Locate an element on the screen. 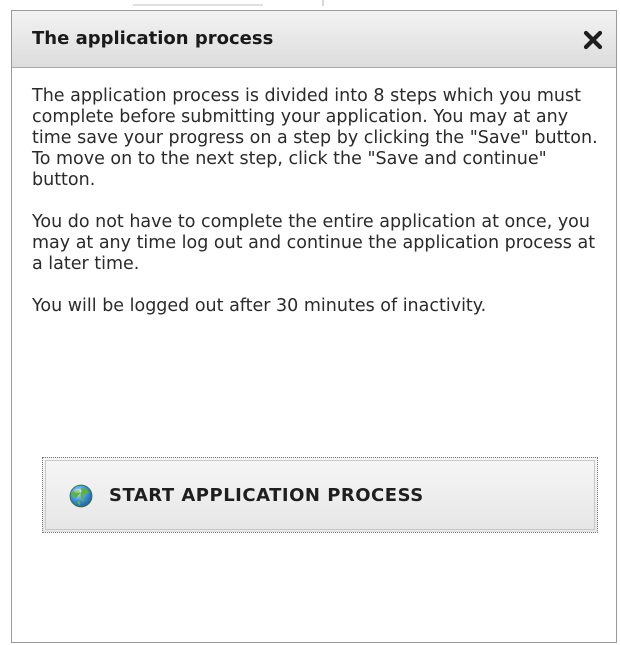 The image size is (620, 645). close-button is located at coordinates (593, 40).